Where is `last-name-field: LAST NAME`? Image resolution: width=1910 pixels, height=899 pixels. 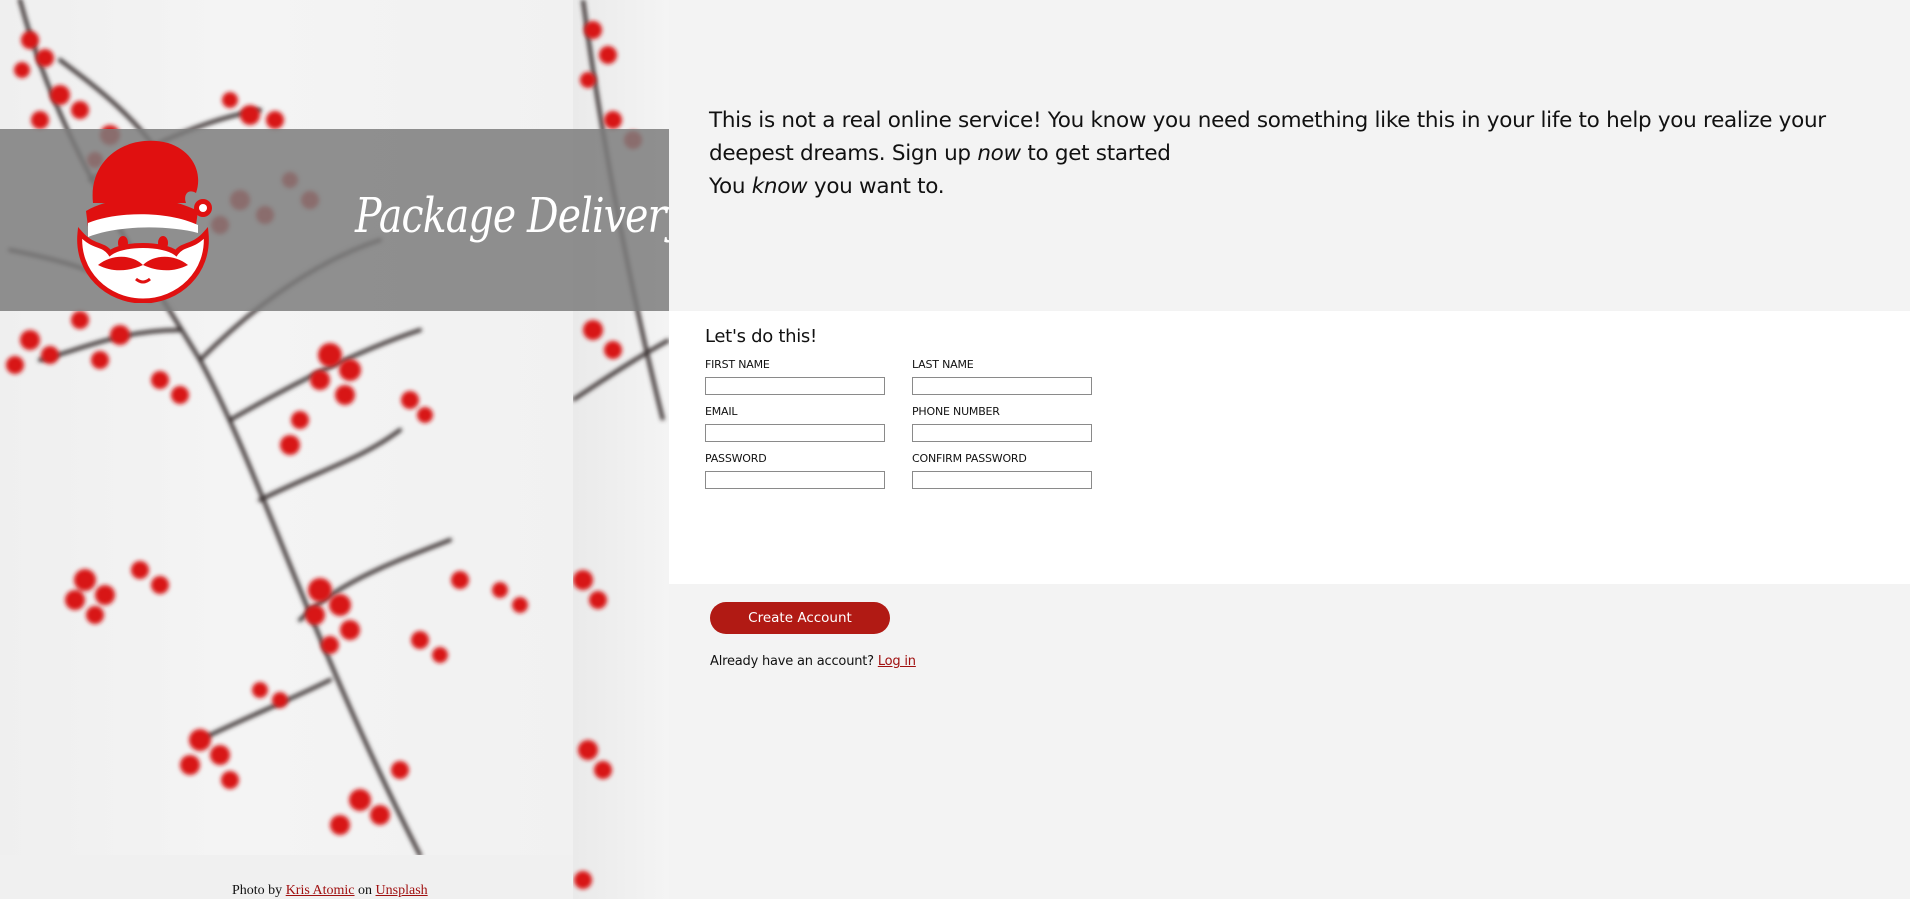 last-name-field: LAST NAME is located at coordinates (1002, 376).